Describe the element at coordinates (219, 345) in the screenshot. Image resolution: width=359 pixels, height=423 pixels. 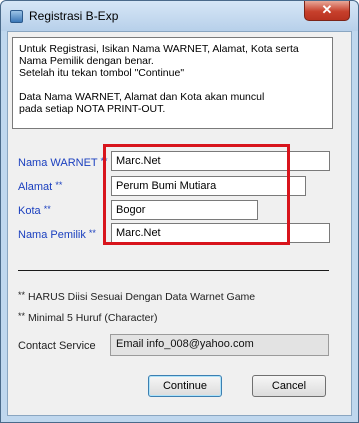
I see `contact-service-value: Email info_008@yahoo.com` at that location.